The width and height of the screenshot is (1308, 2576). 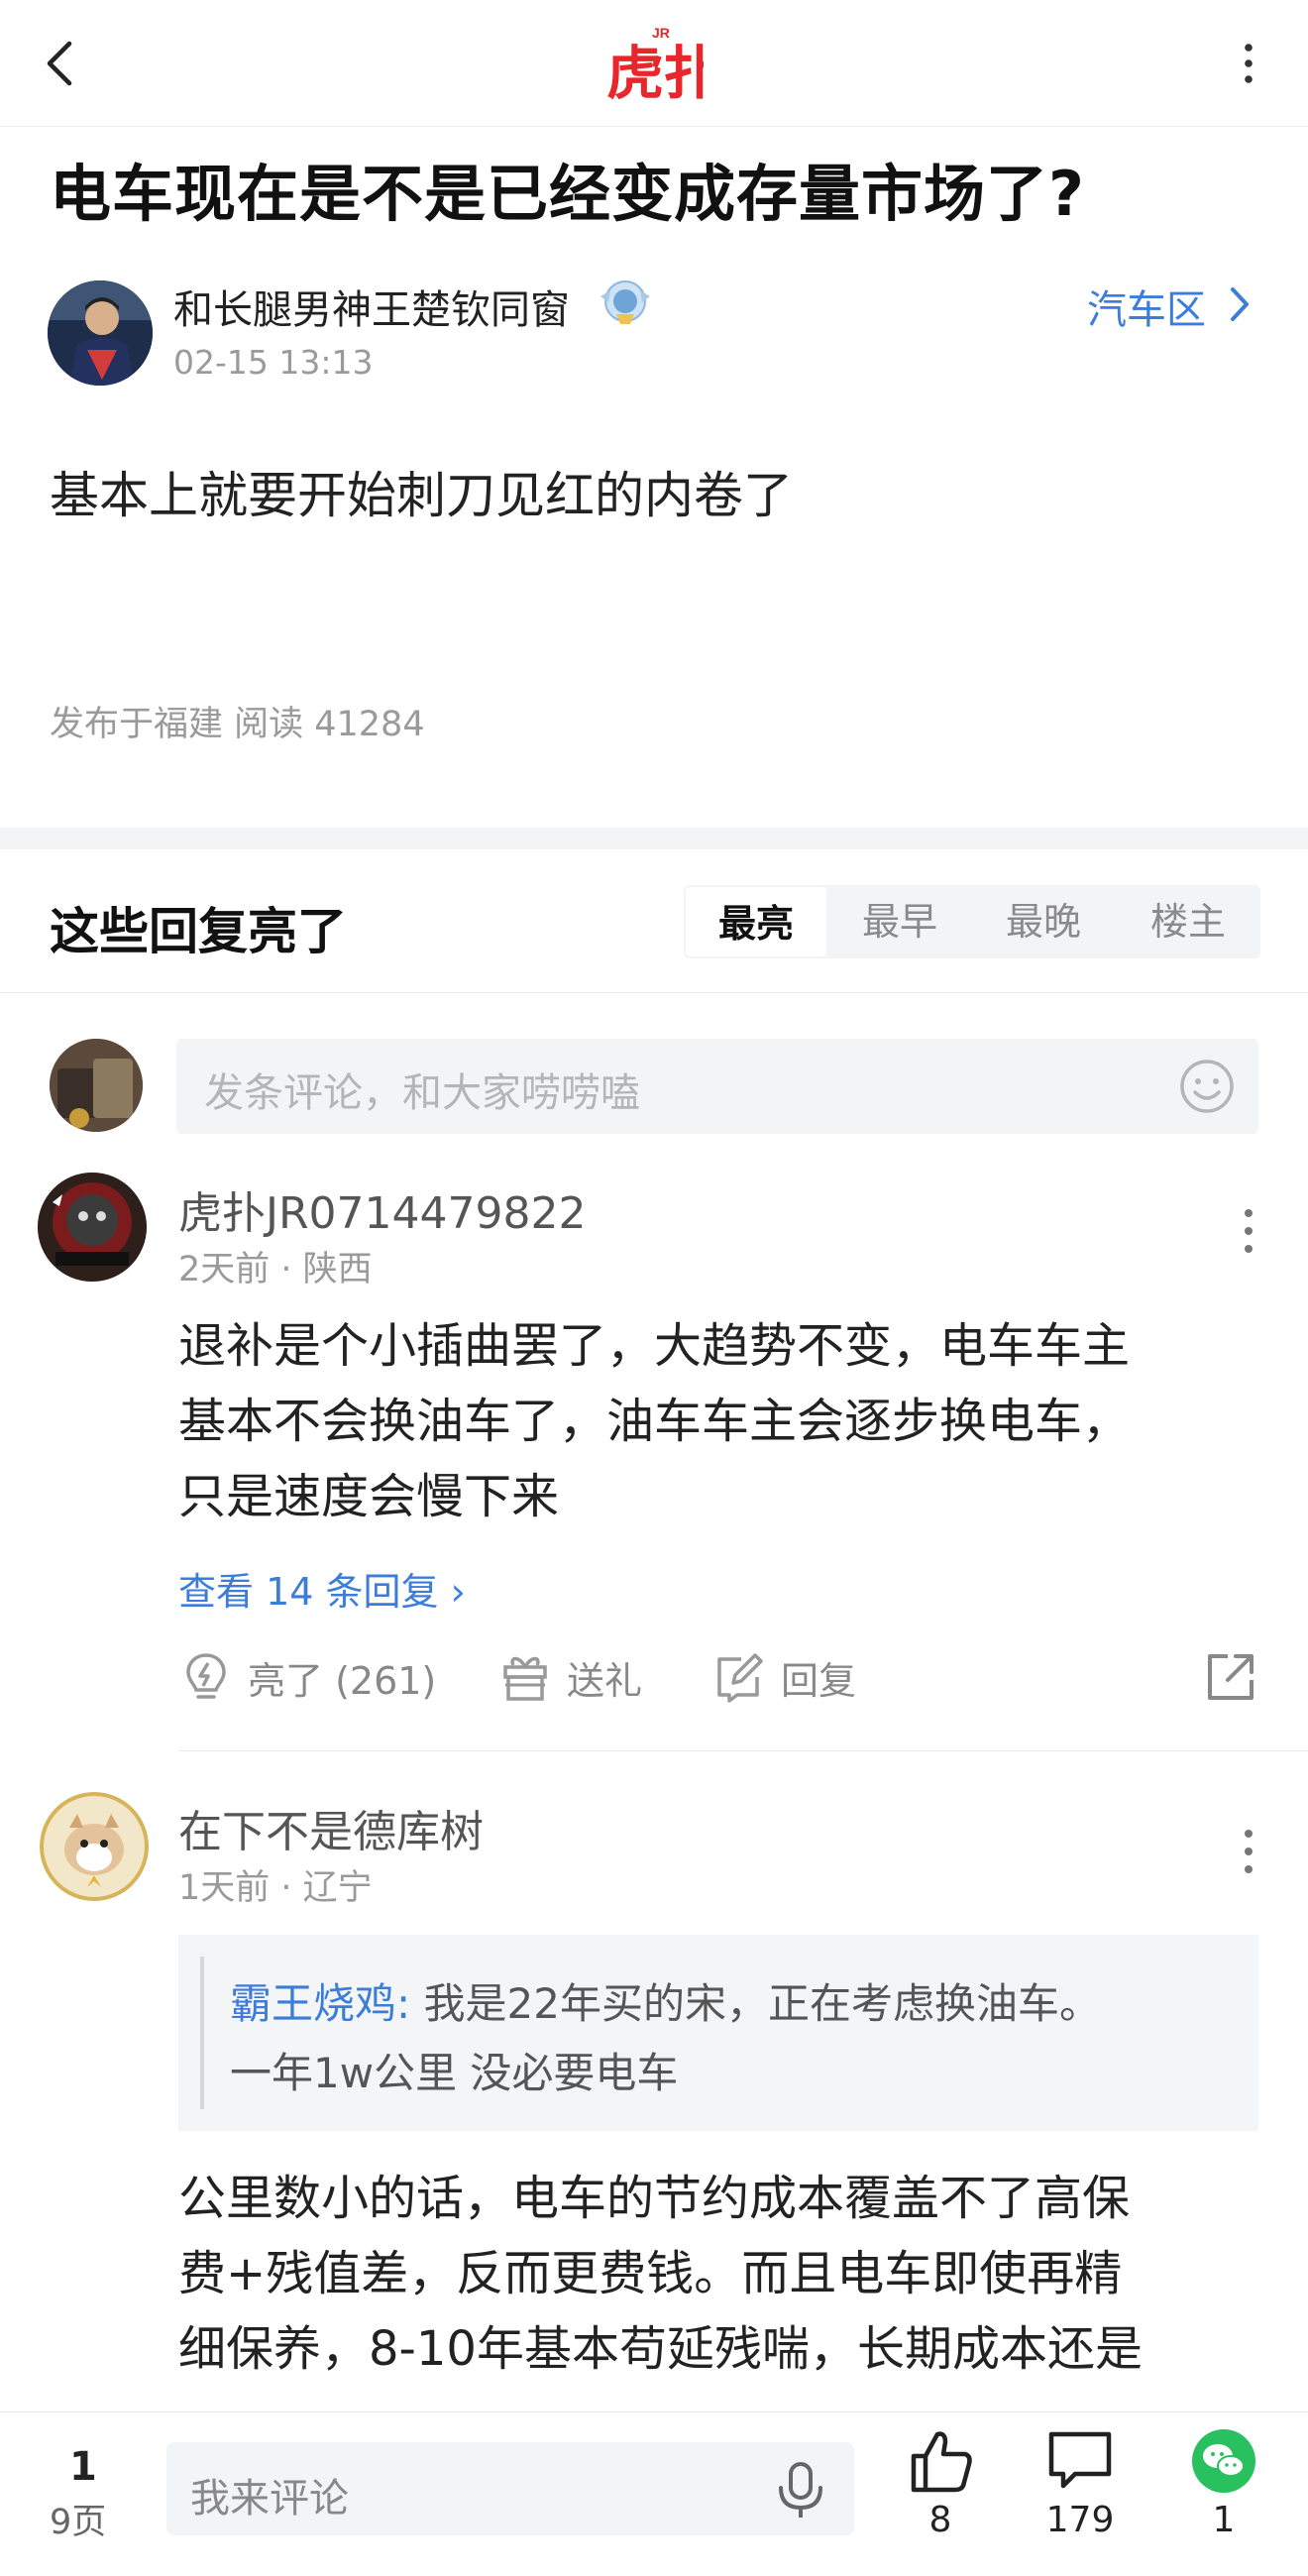 What do you see at coordinates (1146, 306) in the screenshot?
I see `section-link: 汽车区` at bounding box center [1146, 306].